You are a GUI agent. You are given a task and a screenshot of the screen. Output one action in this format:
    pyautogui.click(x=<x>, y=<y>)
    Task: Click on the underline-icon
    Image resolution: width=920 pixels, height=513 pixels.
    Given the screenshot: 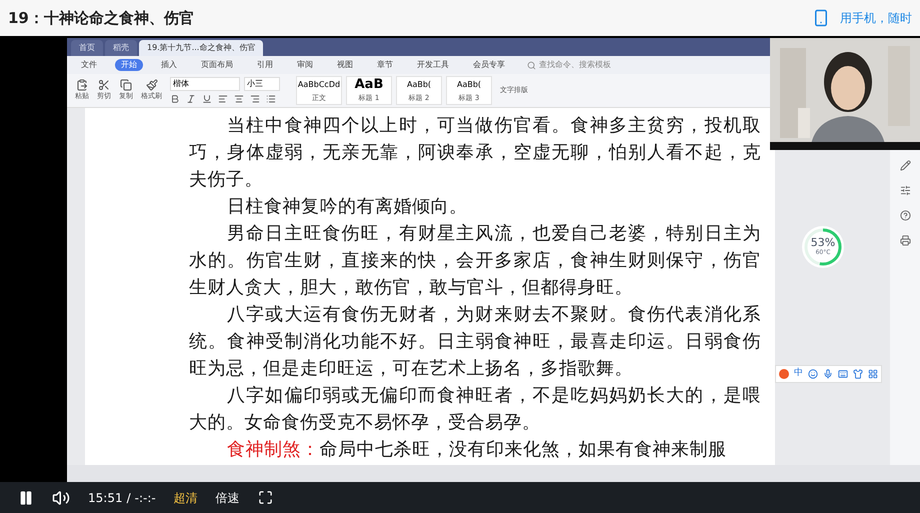 What is the action you would take?
    pyautogui.click(x=207, y=99)
    